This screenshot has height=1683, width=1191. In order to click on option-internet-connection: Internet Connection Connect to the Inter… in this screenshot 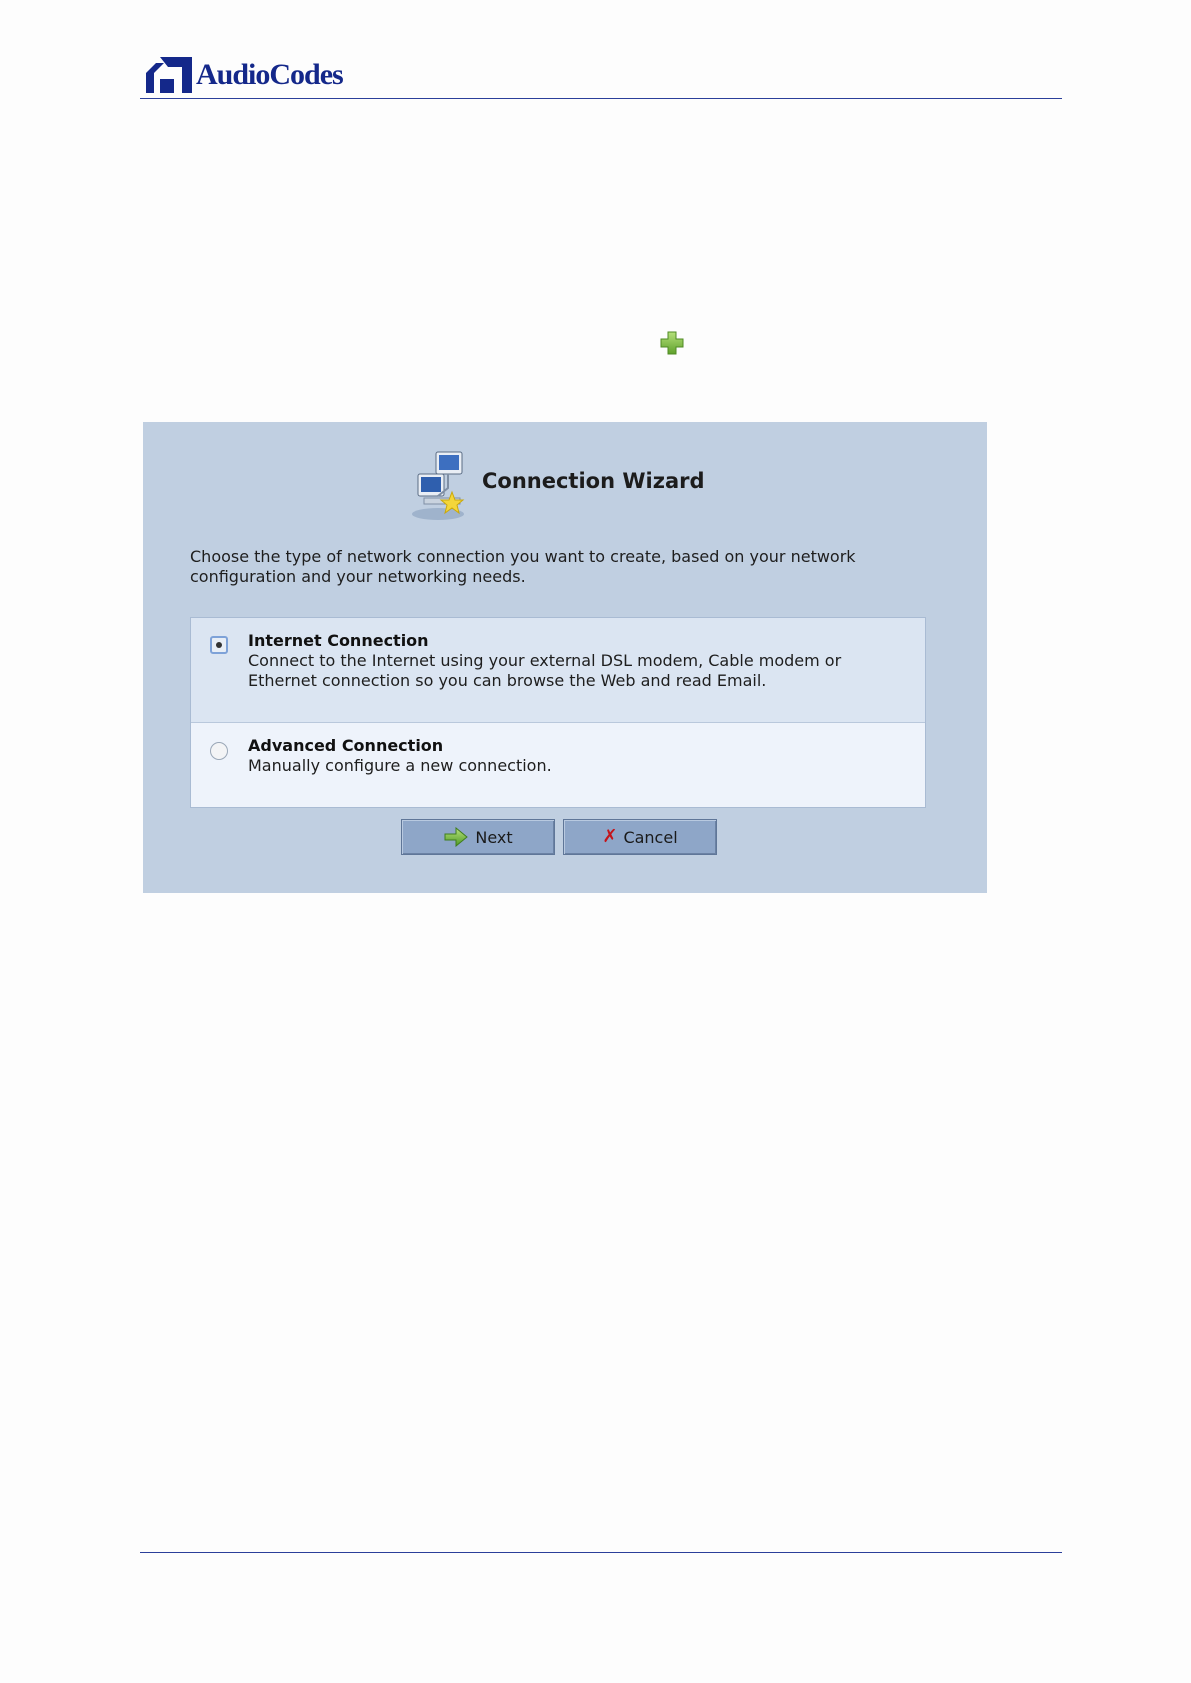, I will do `click(558, 670)`.